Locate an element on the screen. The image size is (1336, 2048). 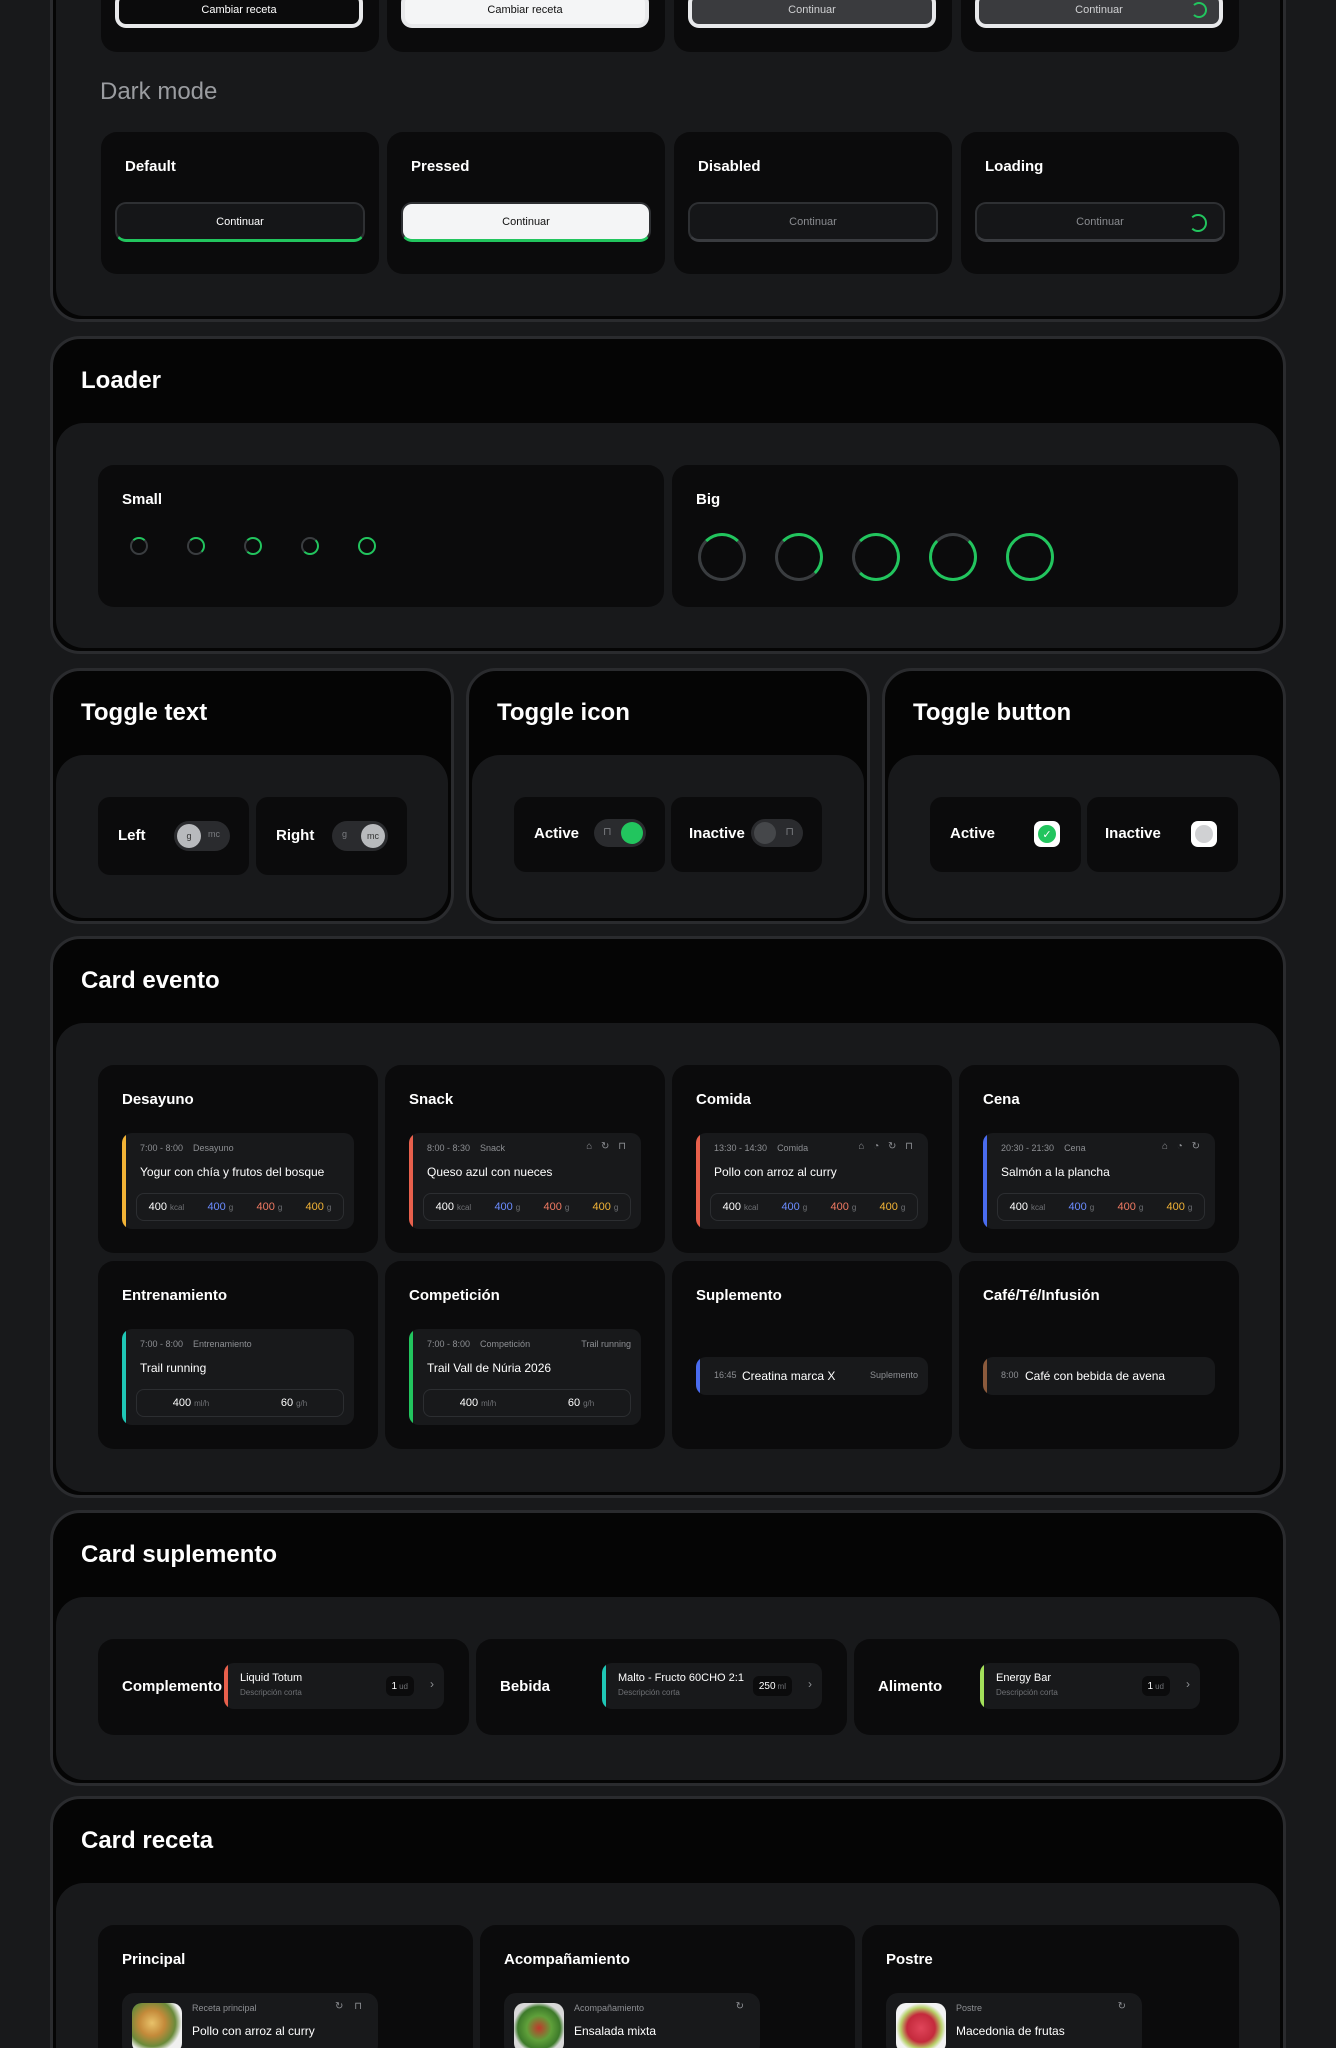
continue-button-disabled: Continuar is located at coordinates (813, 222).